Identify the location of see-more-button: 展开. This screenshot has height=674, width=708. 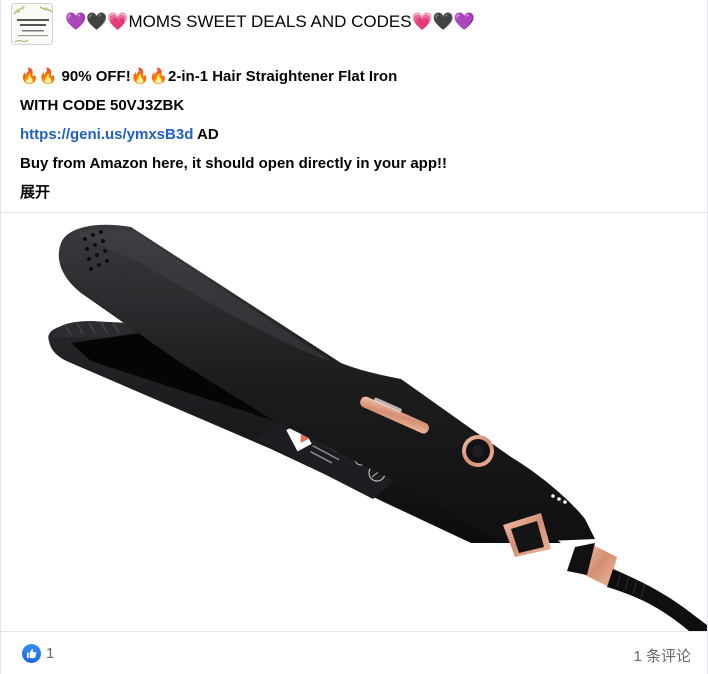
(355, 192).